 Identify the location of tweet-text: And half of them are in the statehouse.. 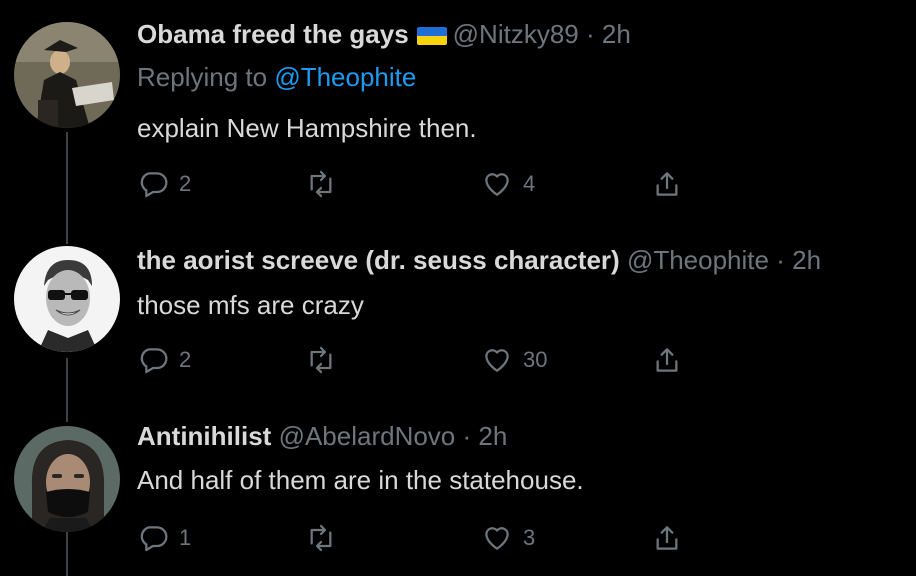
(360, 480).